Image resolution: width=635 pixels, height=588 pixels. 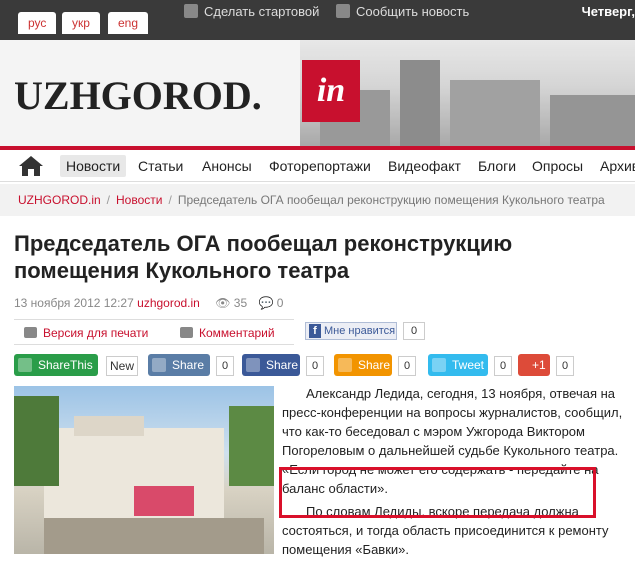 I want to click on breadcrumb-home: UZHGOROD.in, so click(x=59, y=200).